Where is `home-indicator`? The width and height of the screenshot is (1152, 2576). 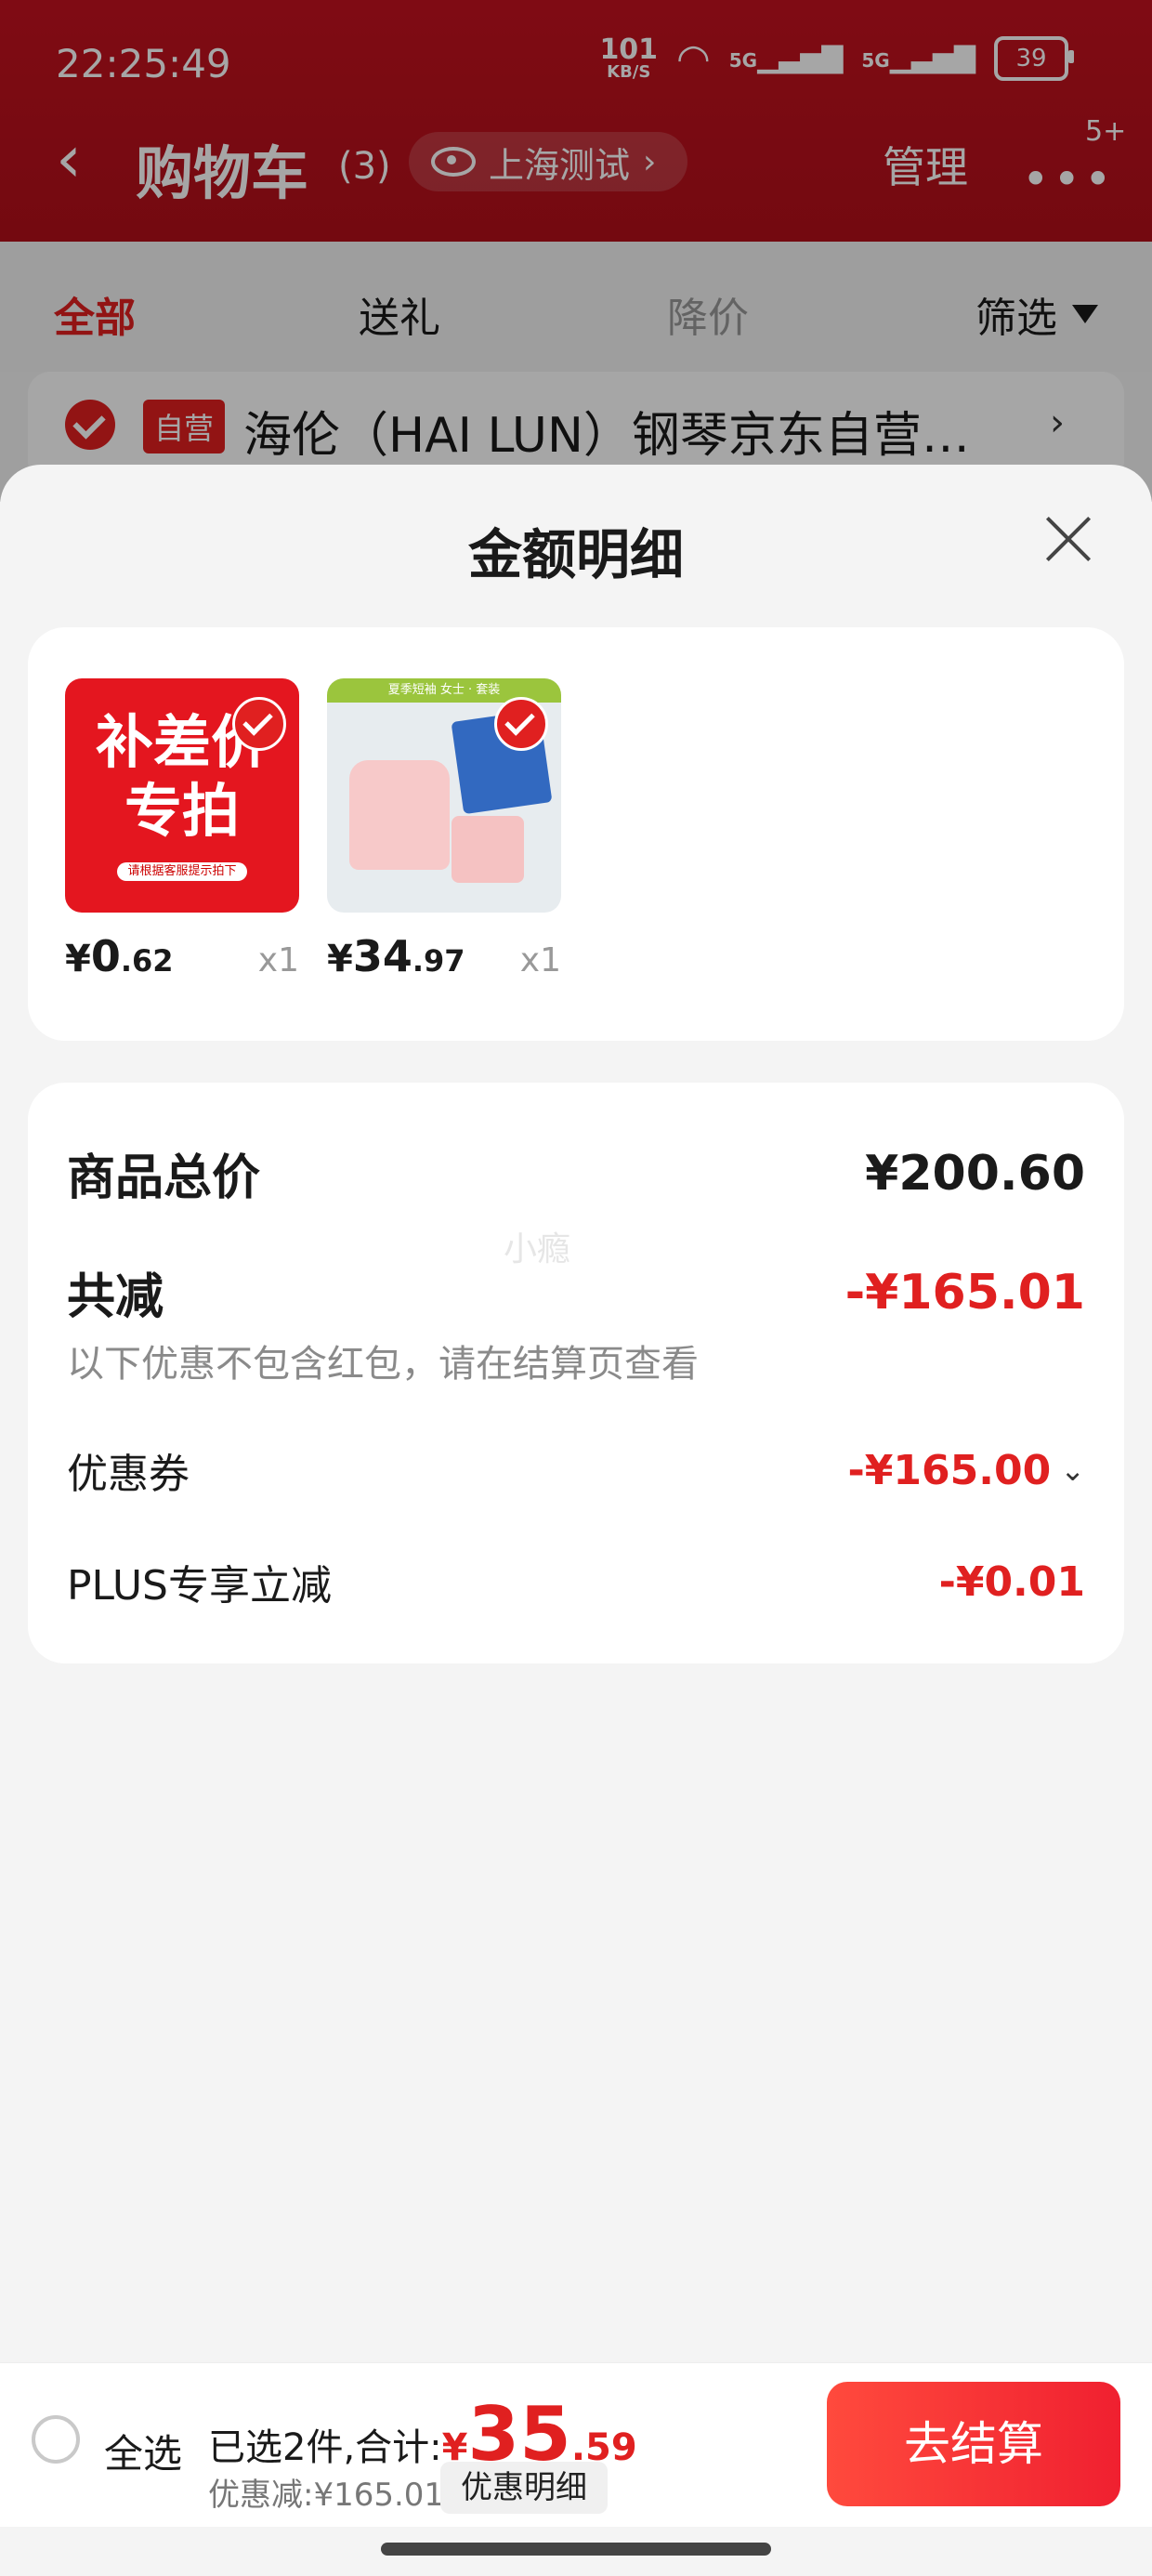 home-indicator is located at coordinates (576, 2549).